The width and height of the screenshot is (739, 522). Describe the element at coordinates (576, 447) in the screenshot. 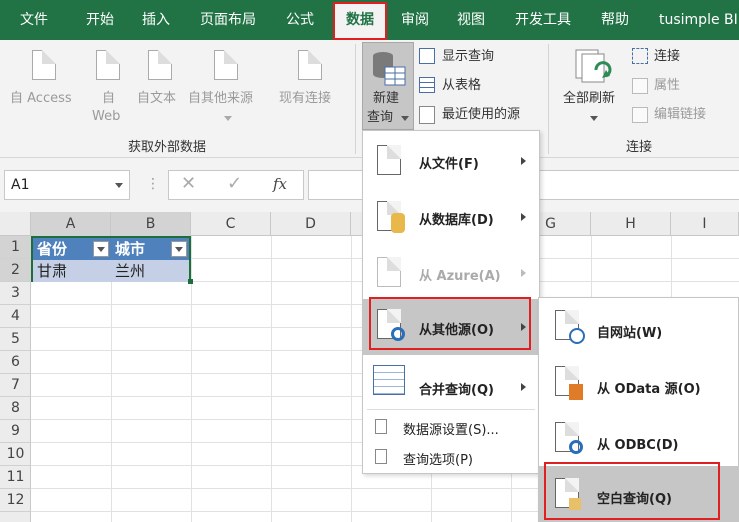

I see `gear-icon` at that location.